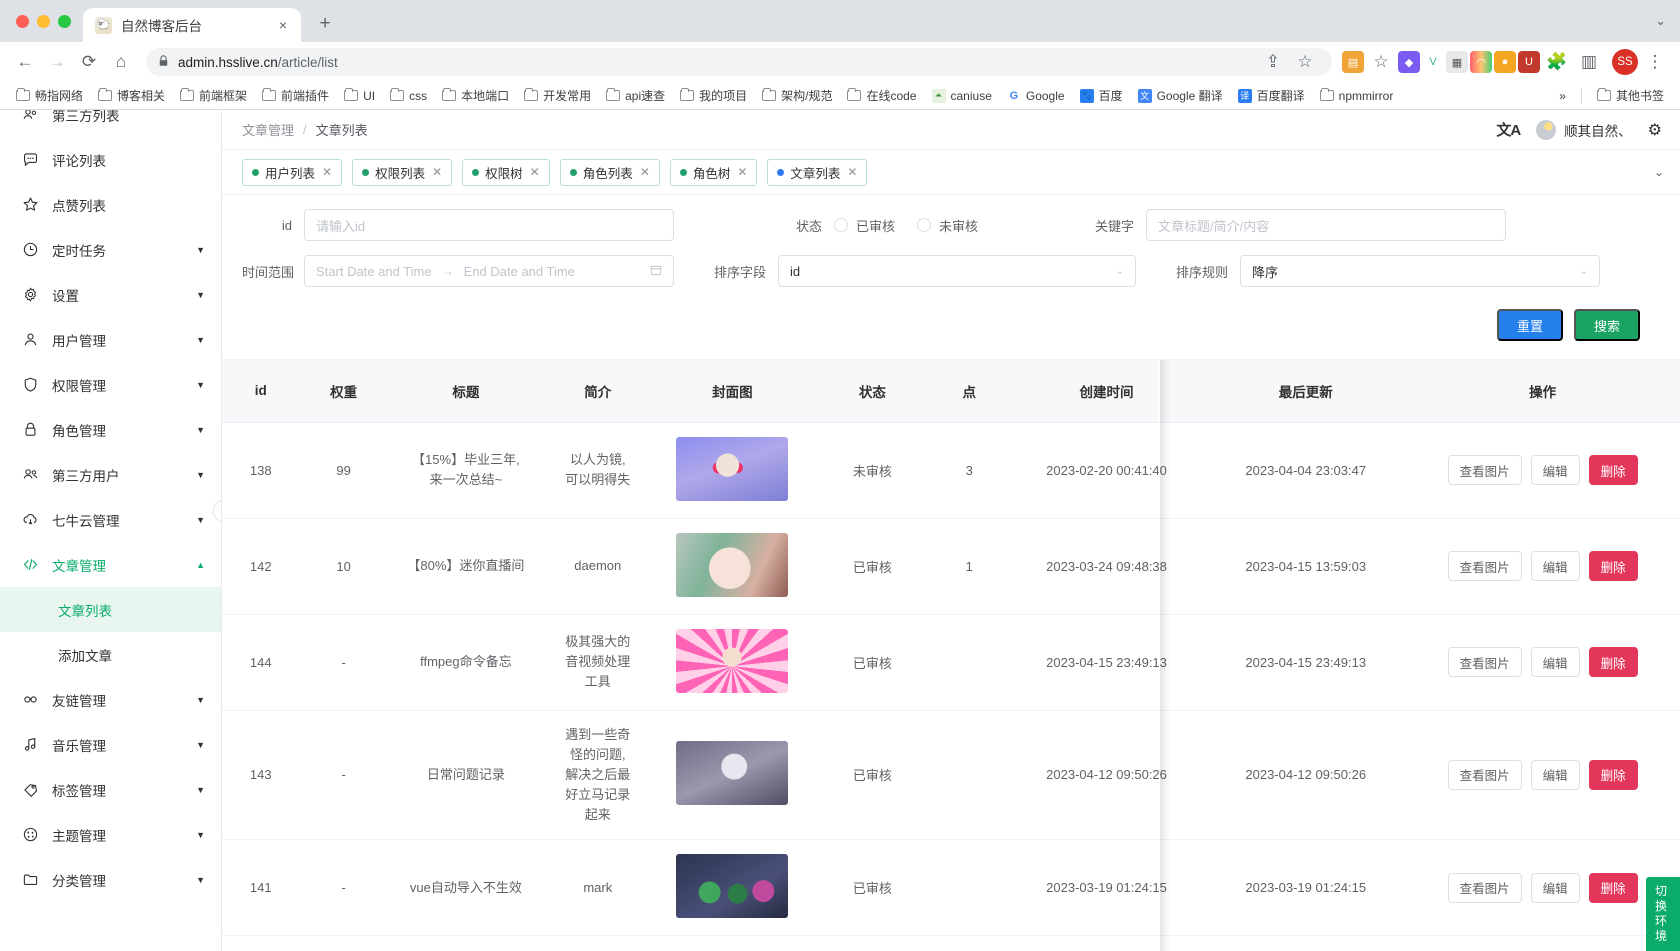 The width and height of the screenshot is (1680, 951). What do you see at coordinates (864, 225) in the screenshot?
I see `status-radio-approved: 已审核` at bounding box center [864, 225].